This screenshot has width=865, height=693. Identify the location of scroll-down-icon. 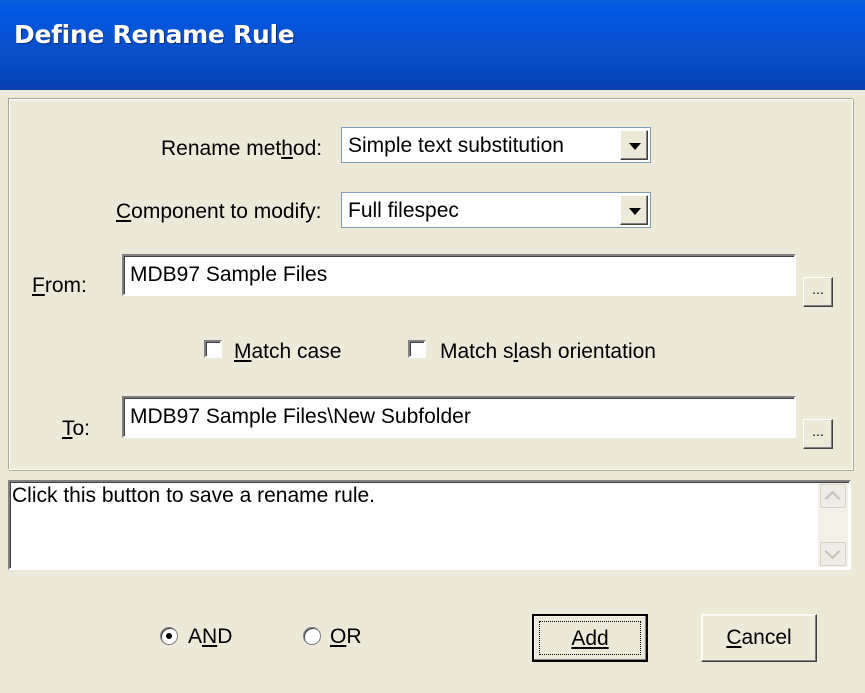
(833, 554).